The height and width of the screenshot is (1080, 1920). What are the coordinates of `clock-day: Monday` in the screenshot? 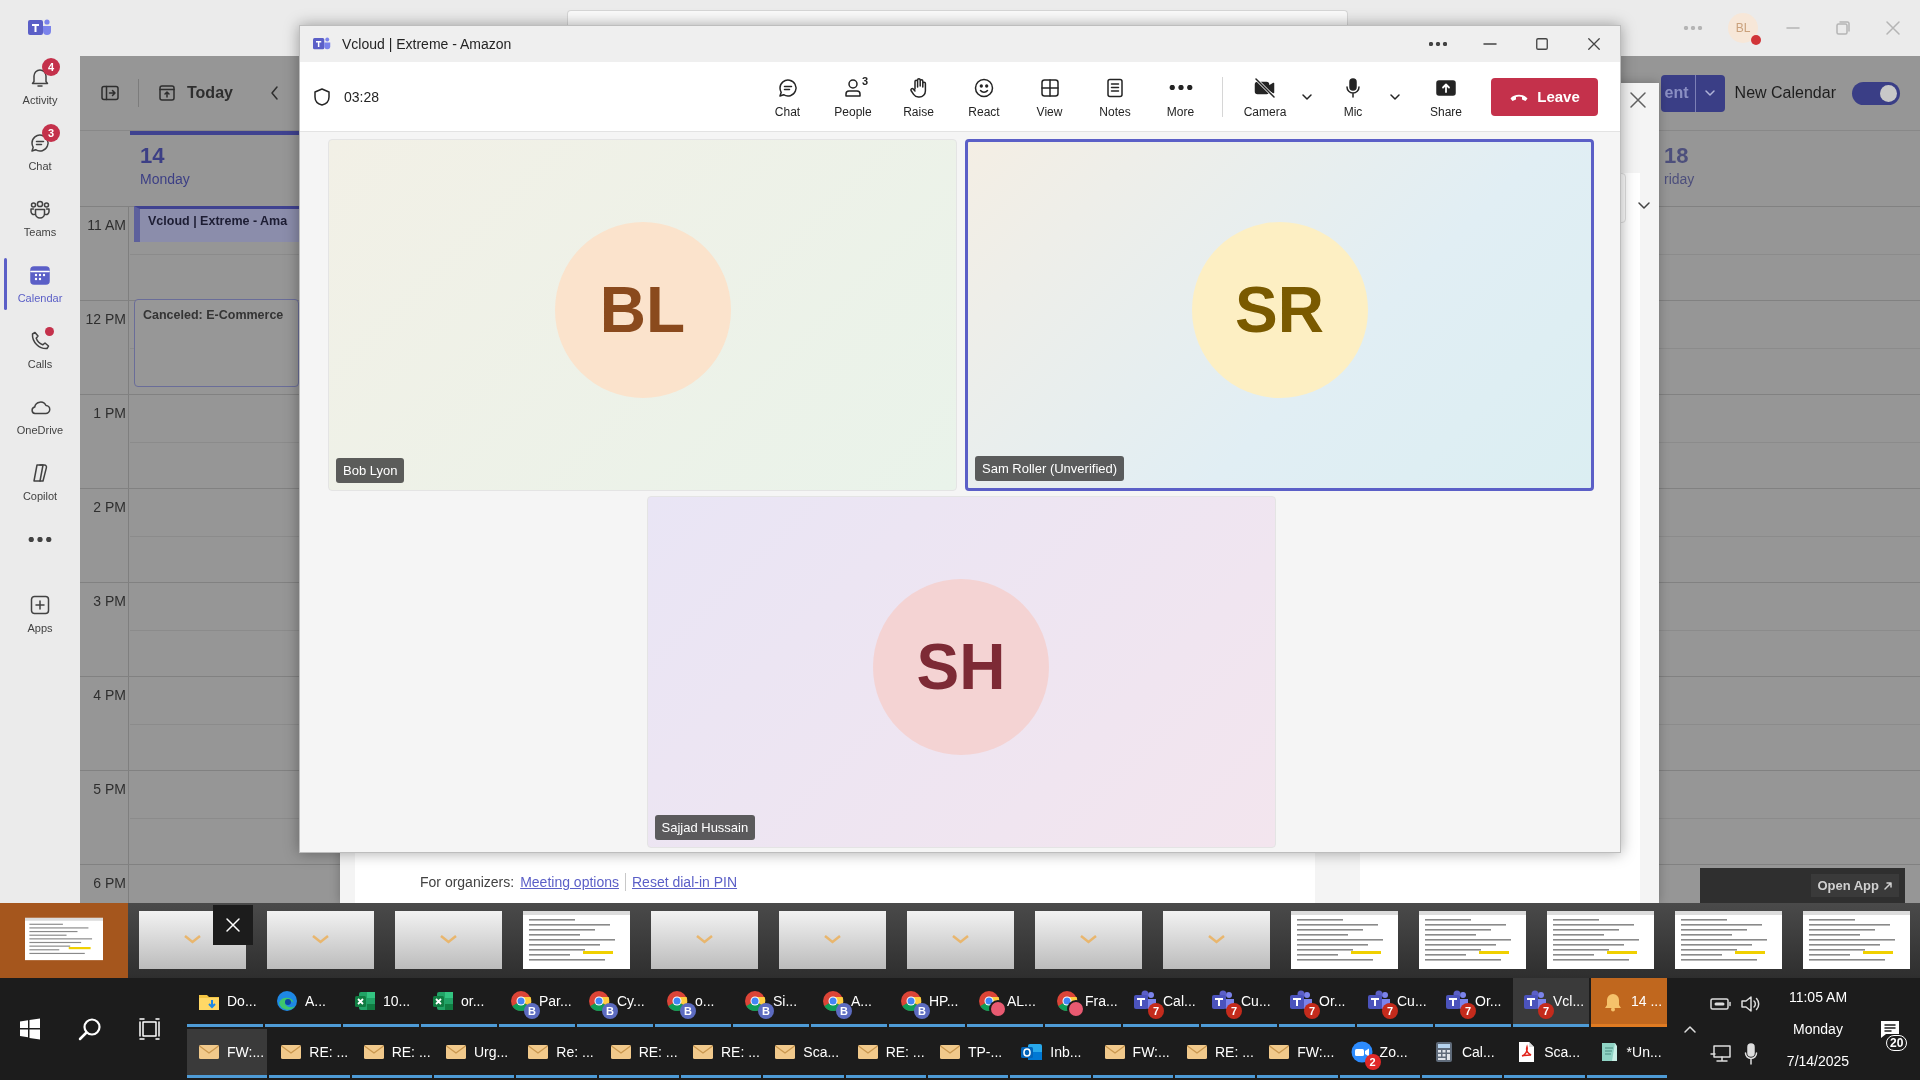 It's located at (1818, 1029).